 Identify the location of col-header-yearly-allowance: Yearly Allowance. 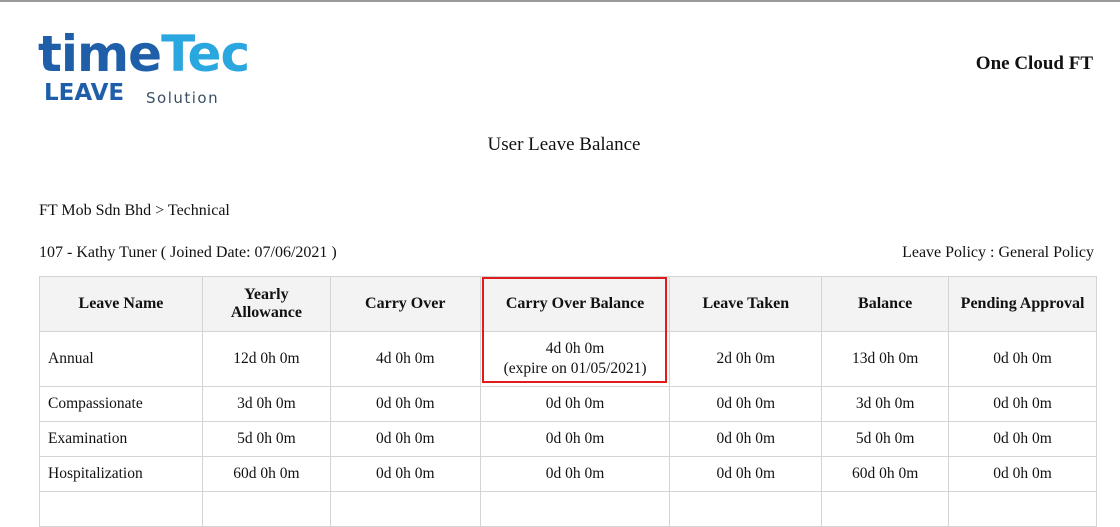
(266, 304).